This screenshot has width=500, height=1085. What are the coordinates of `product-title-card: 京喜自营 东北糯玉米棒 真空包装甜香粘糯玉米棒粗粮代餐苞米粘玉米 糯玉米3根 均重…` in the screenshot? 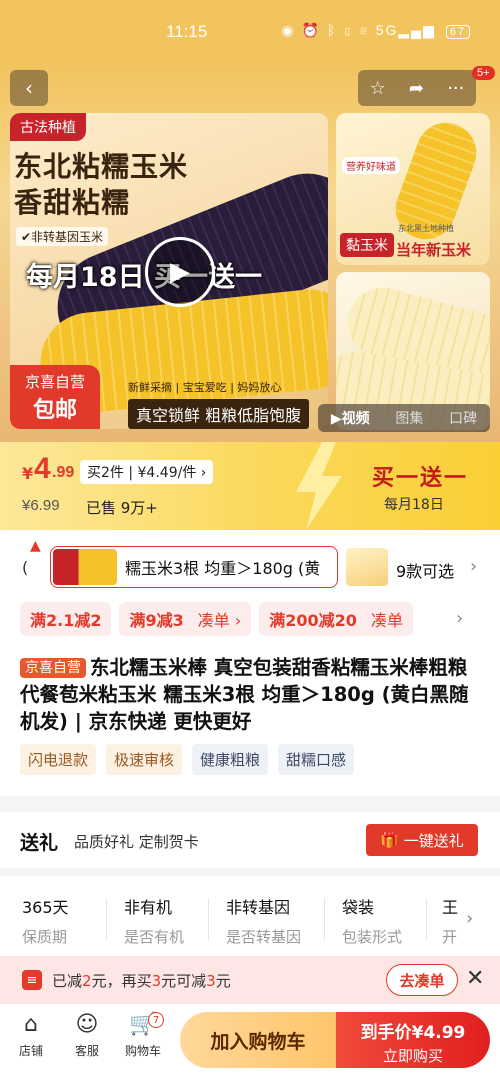 It's located at (250, 721).